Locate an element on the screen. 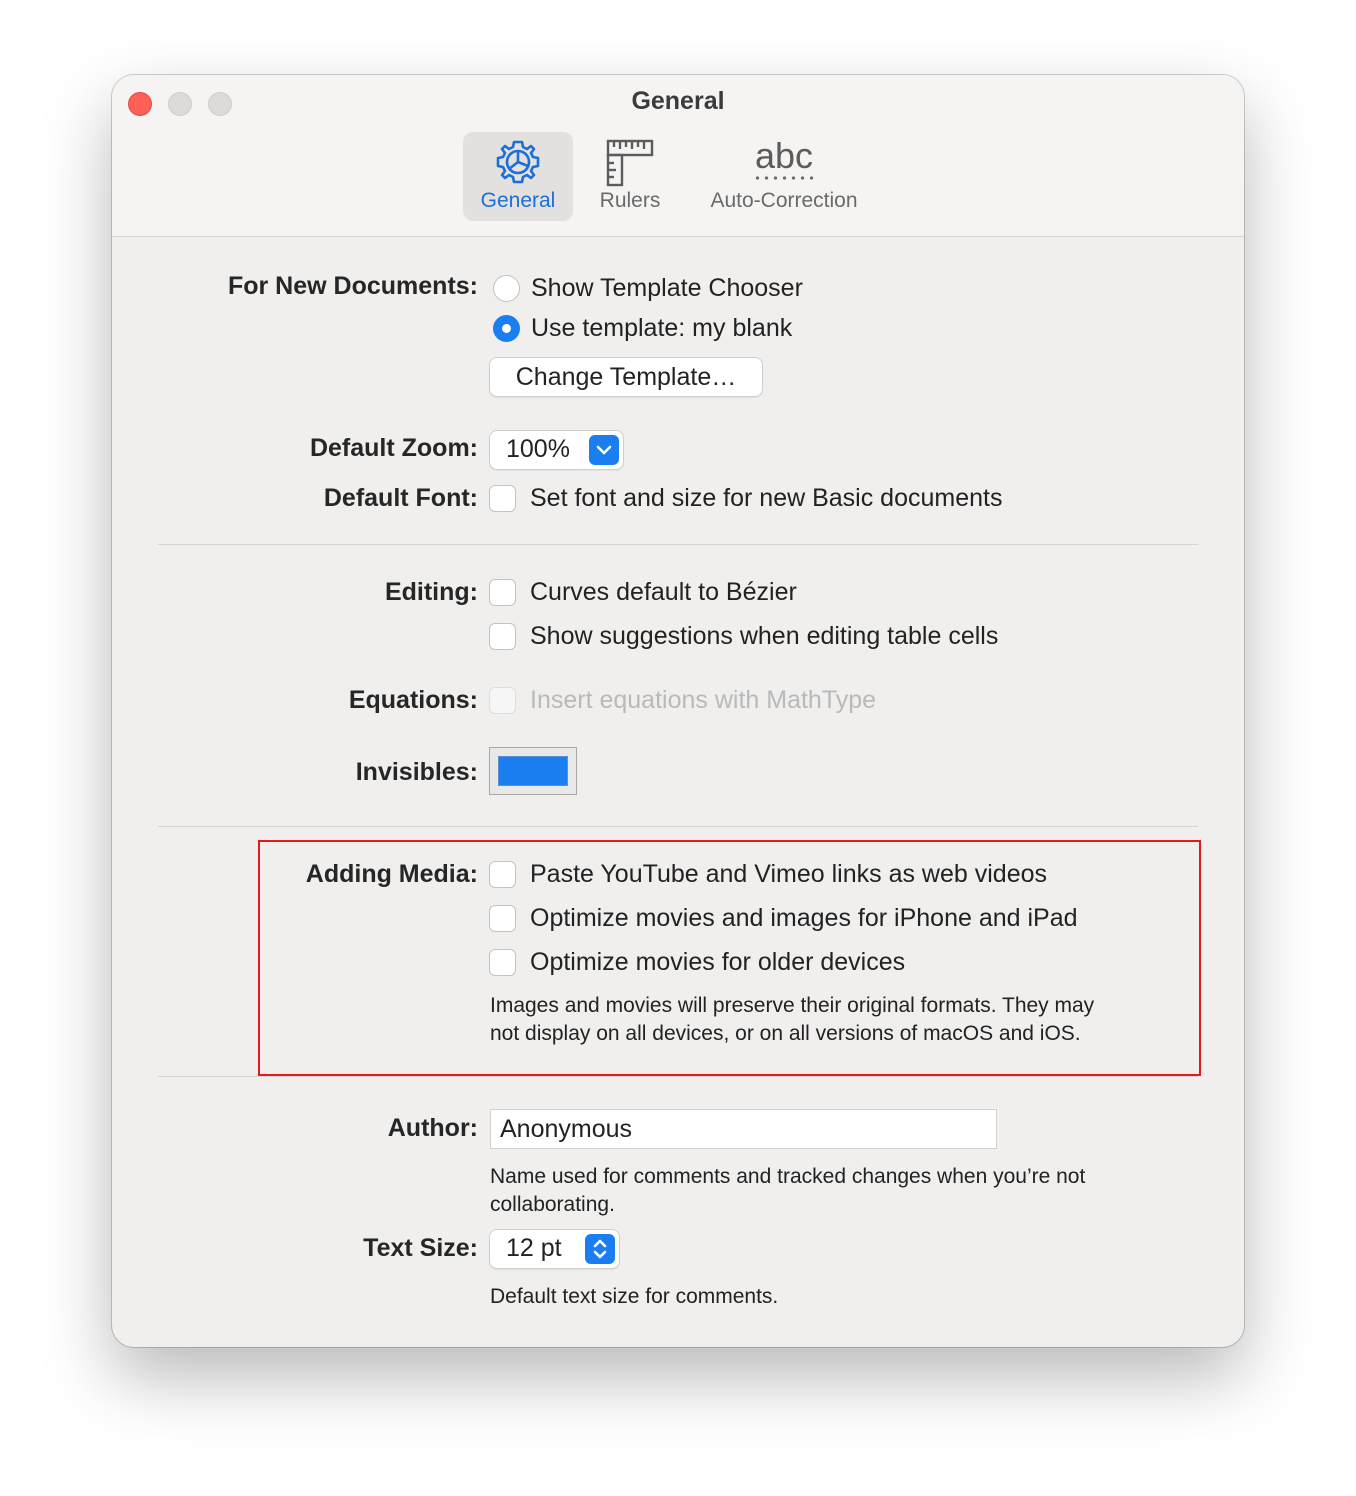 This screenshot has width=1356, height=1496. equations-label: Equations: is located at coordinates (413, 700).